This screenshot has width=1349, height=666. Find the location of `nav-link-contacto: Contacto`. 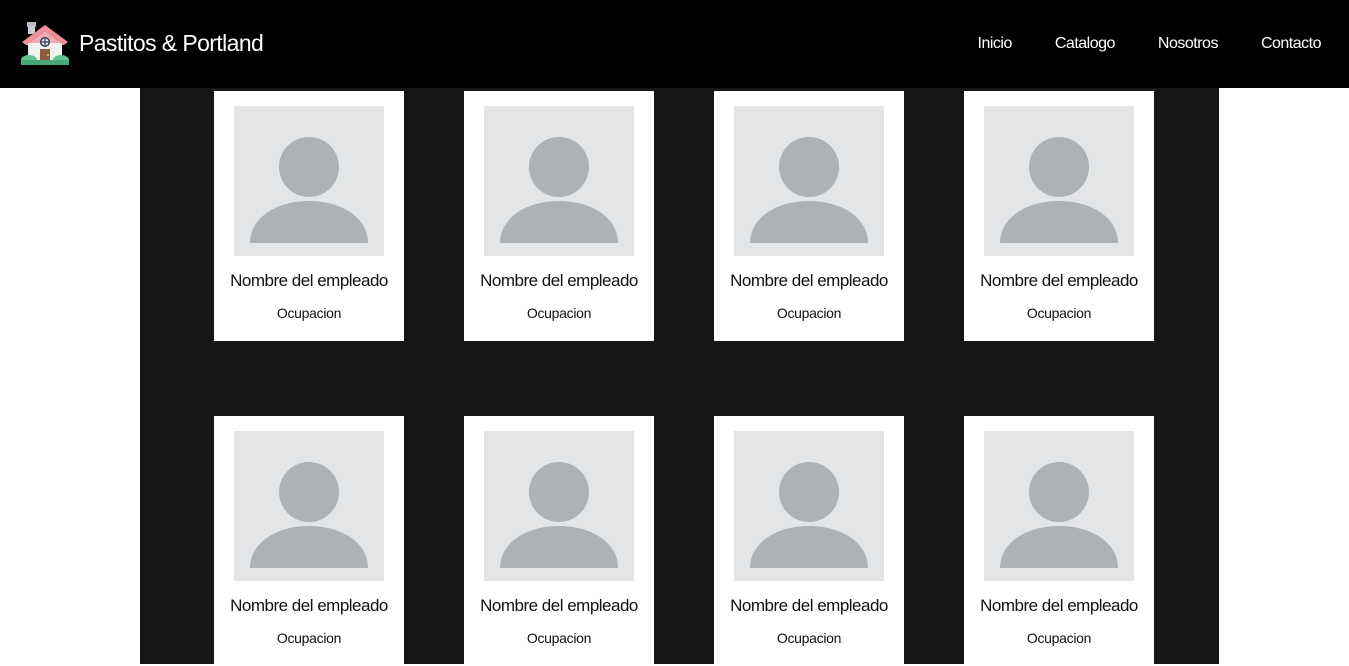

nav-link-contacto: Contacto is located at coordinates (1291, 44).